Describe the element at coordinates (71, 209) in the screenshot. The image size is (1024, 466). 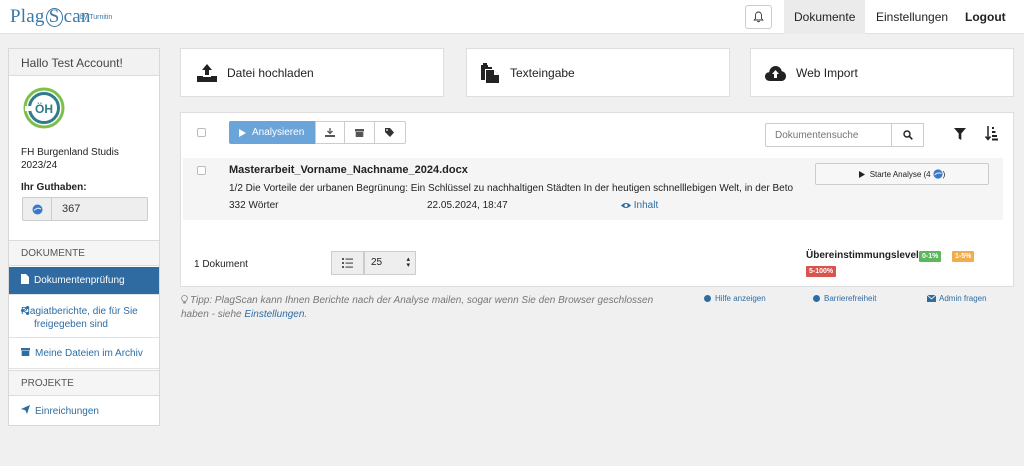
I see `credit-value: 367` at that location.